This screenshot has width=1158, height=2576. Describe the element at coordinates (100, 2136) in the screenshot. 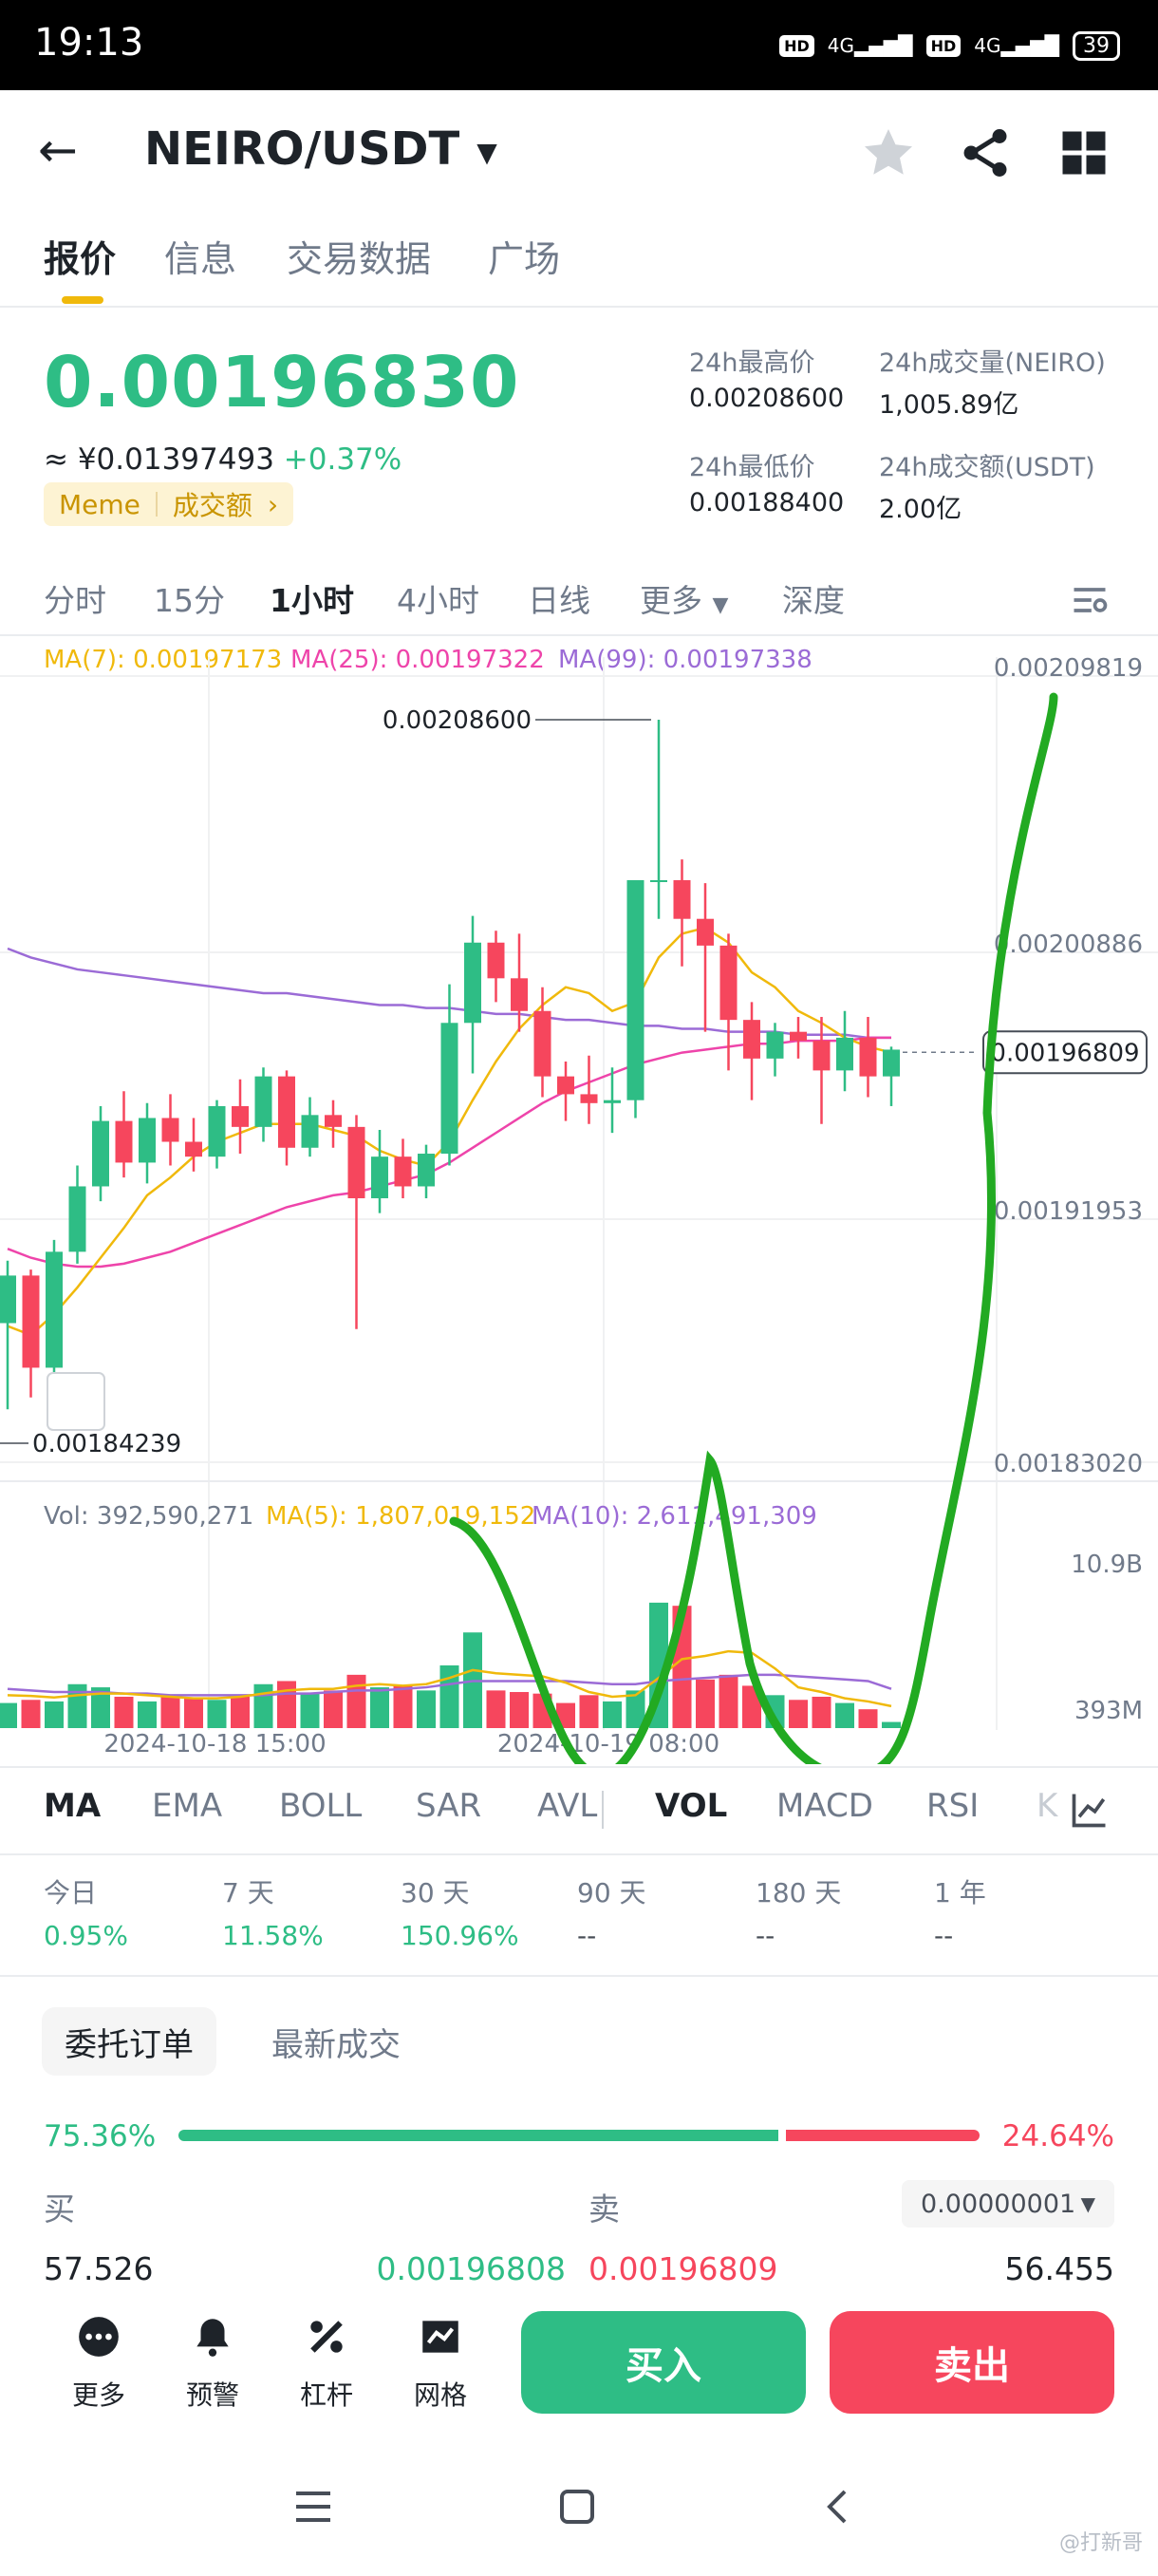

I see `buy-ratio: 75.36%` at that location.